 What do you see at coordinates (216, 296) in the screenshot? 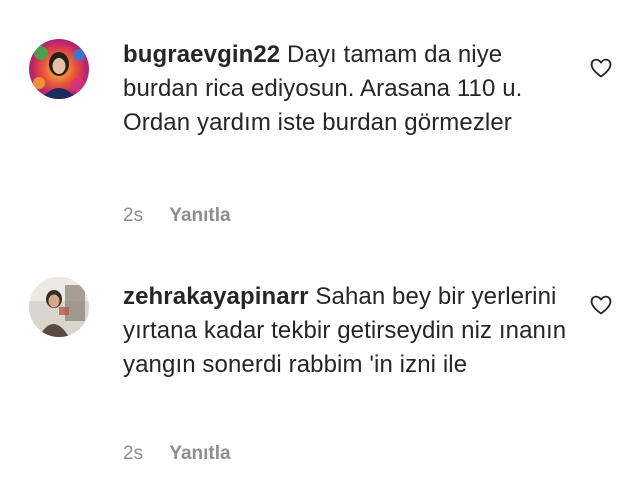
I see `comment-username: zehrakayapinarr` at bounding box center [216, 296].